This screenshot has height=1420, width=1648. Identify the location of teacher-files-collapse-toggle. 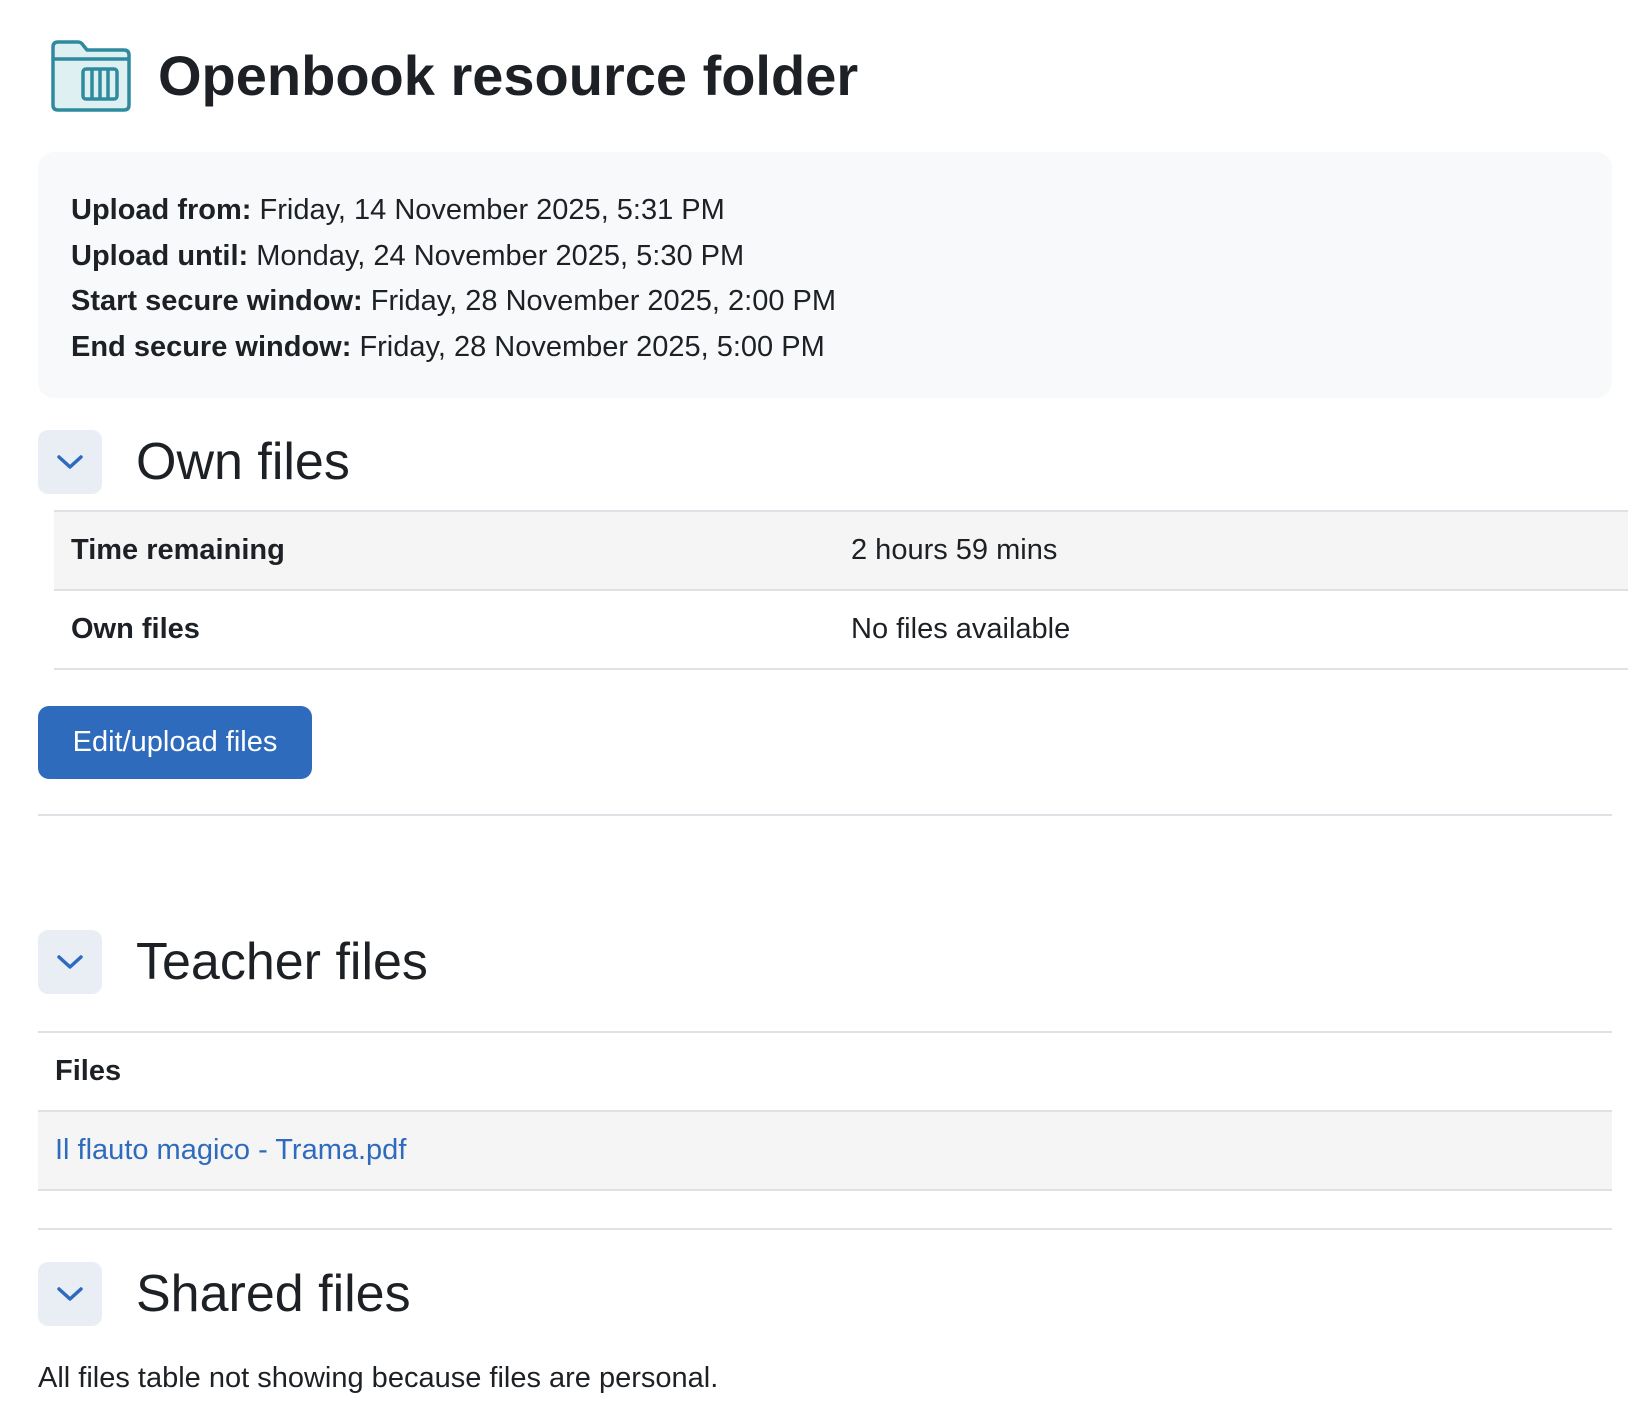
(70, 962).